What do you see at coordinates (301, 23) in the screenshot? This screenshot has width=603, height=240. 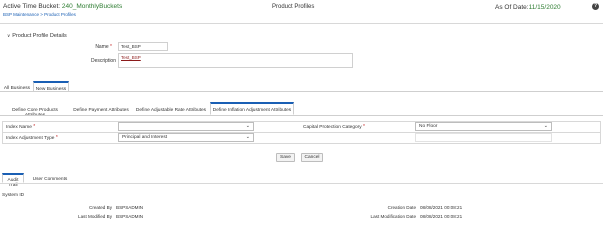 I see `header-divider` at bounding box center [301, 23].